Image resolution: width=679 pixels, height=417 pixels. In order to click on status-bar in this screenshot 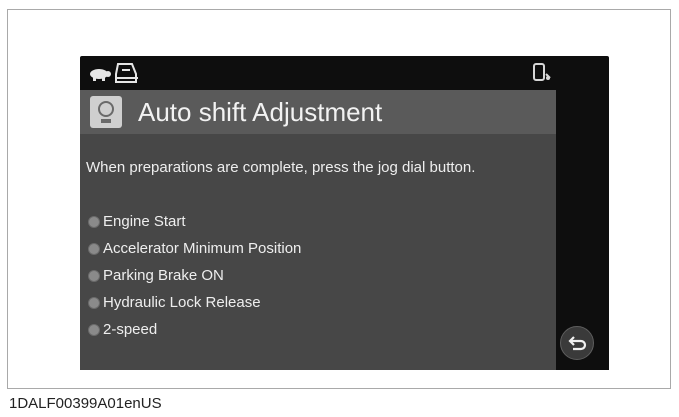, I will do `click(344, 73)`.